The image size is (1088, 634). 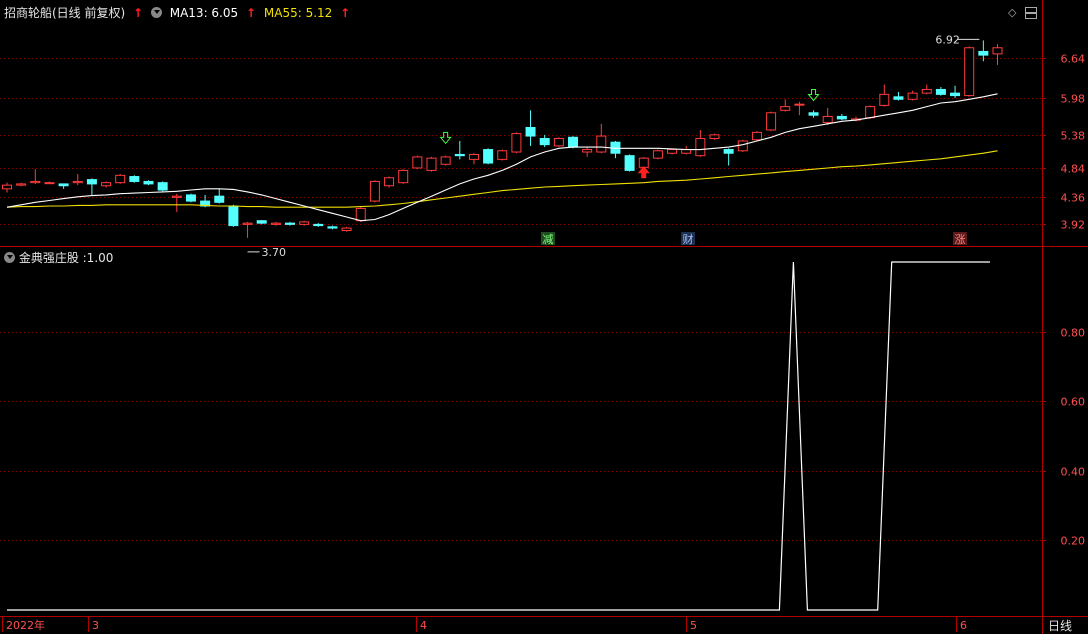 I want to click on chart-header: 招商轮船(日线 前复权) ↑ MA13: 6.05 ↑ MA55: 5.12 ↑, so click(x=179, y=12).